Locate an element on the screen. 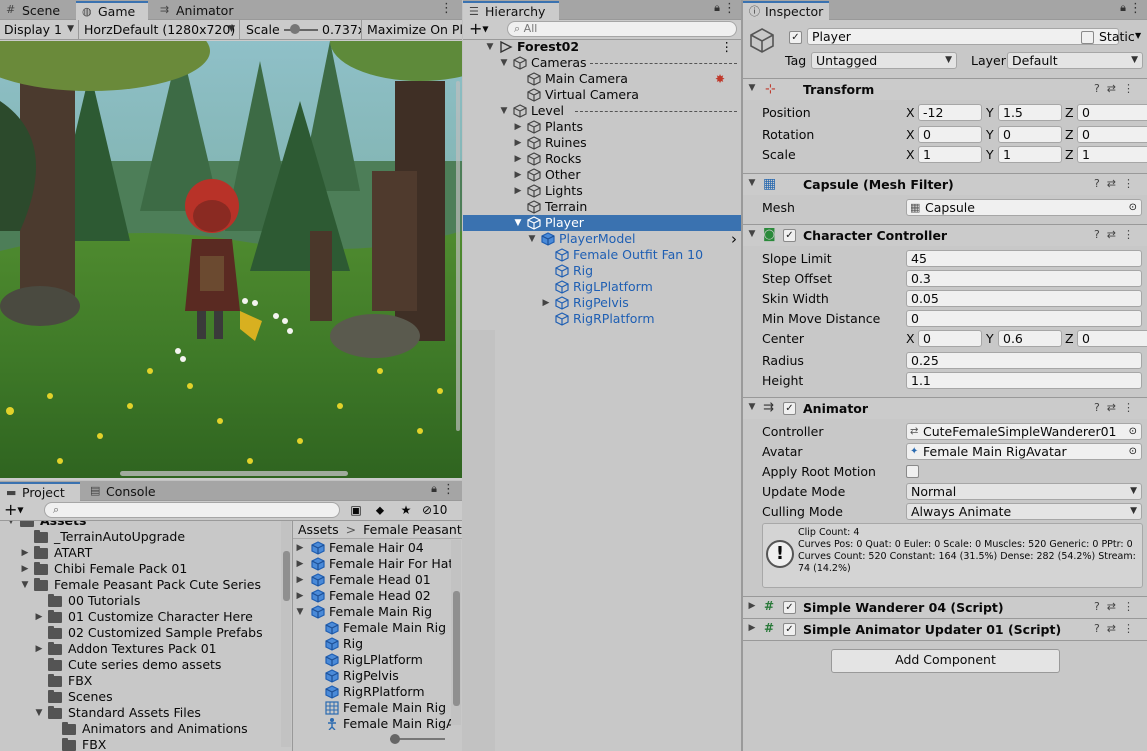  object-name-field: Player is located at coordinates (963, 36).